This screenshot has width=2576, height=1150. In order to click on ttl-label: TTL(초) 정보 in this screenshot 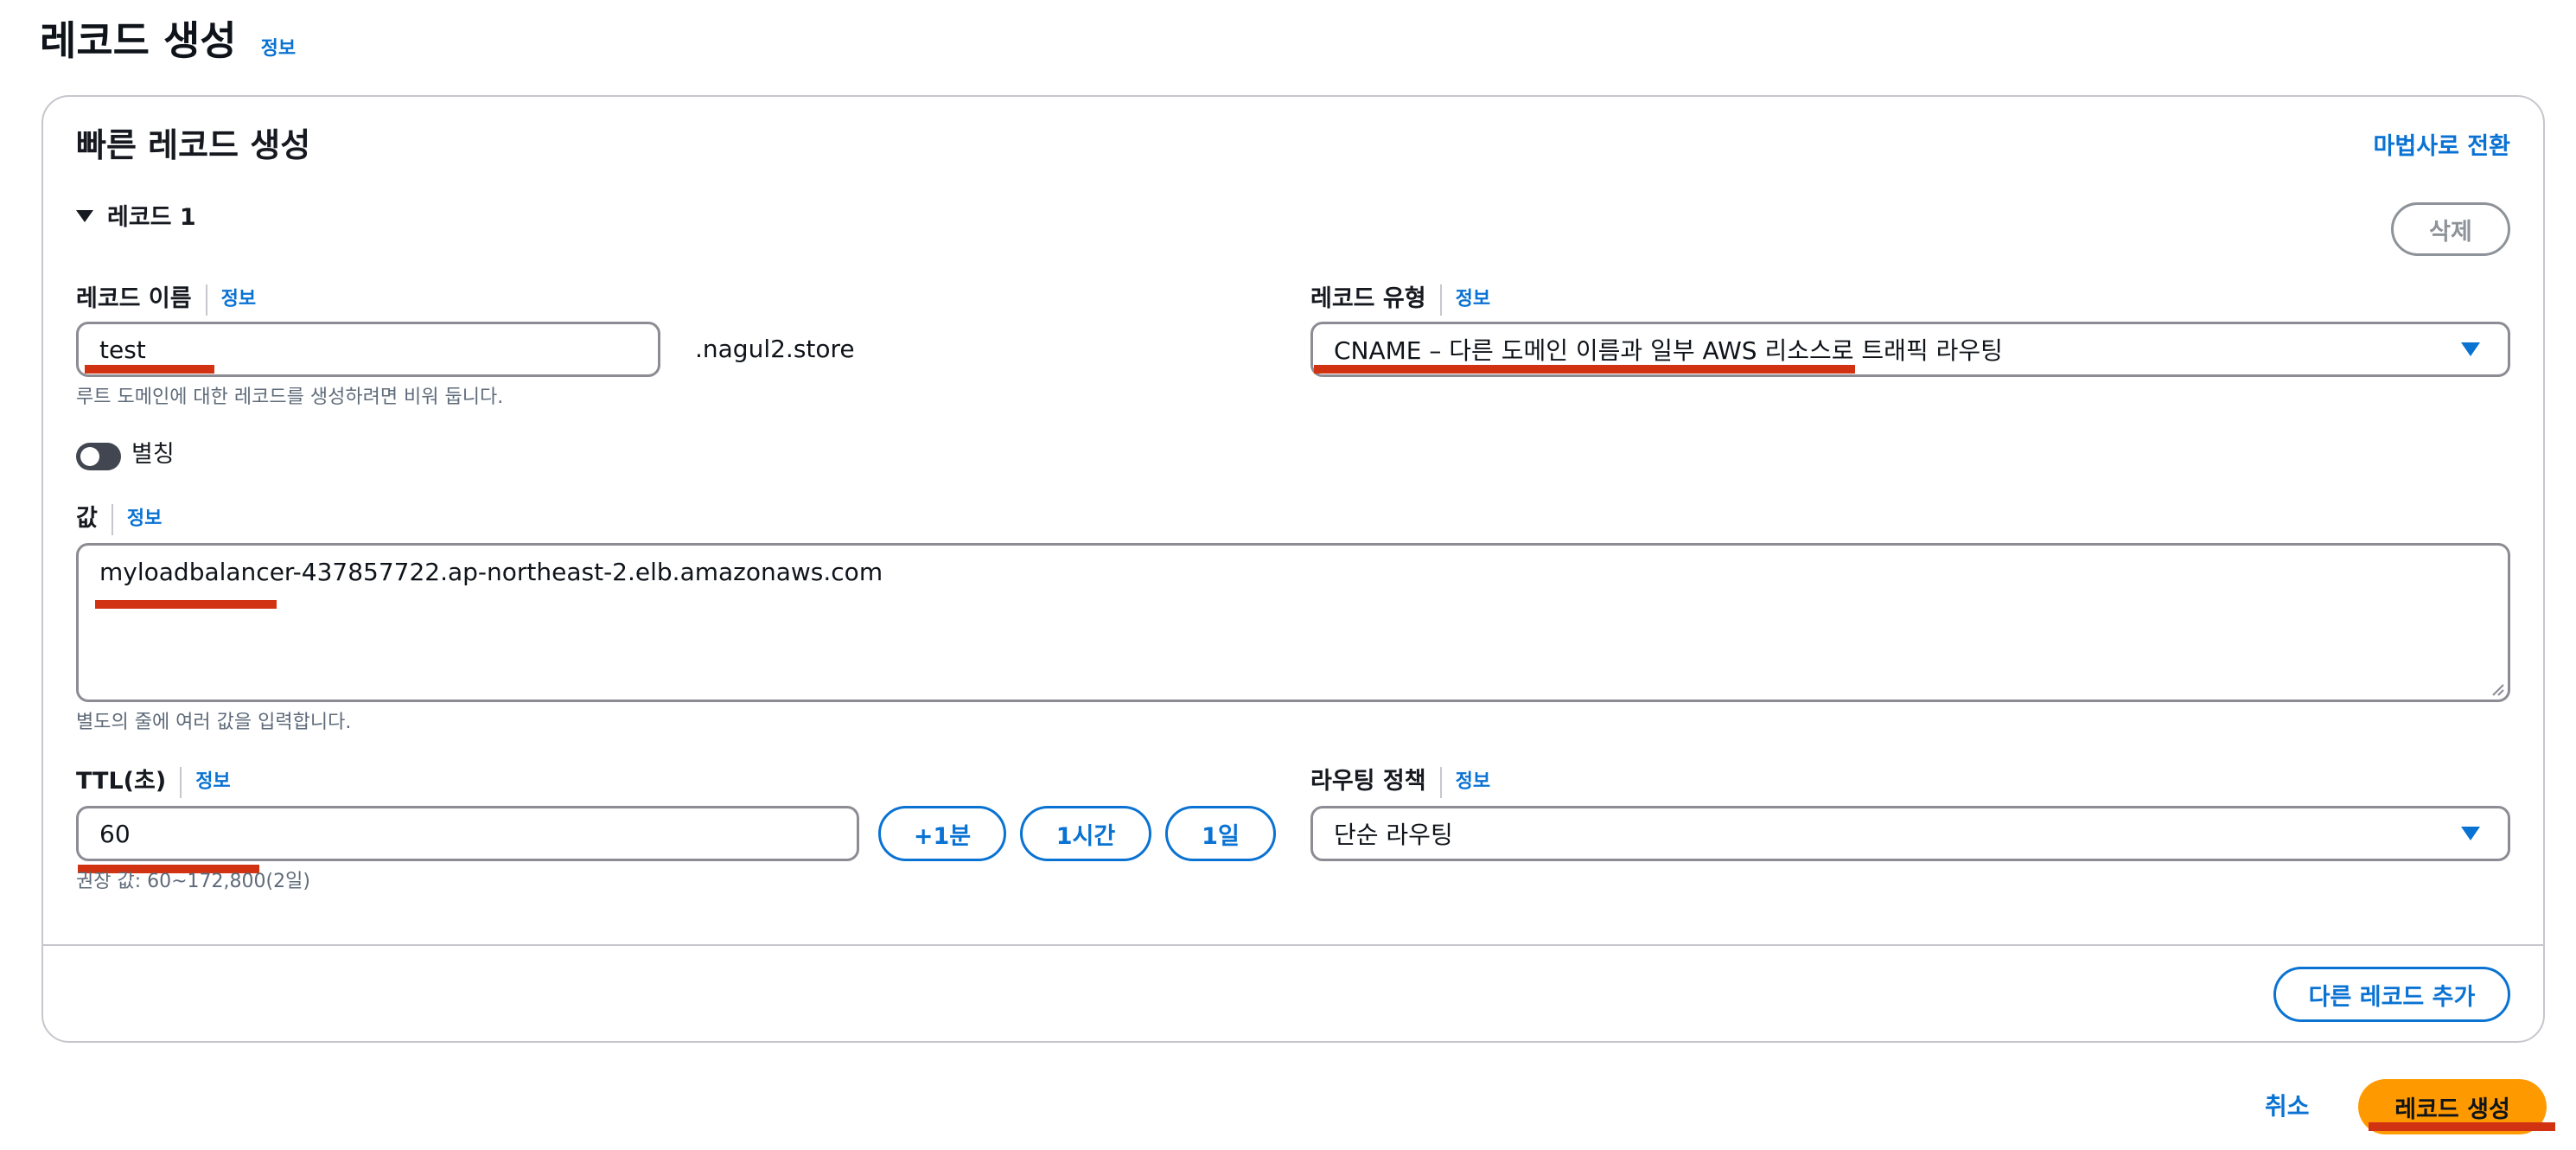, I will do `click(153, 782)`.